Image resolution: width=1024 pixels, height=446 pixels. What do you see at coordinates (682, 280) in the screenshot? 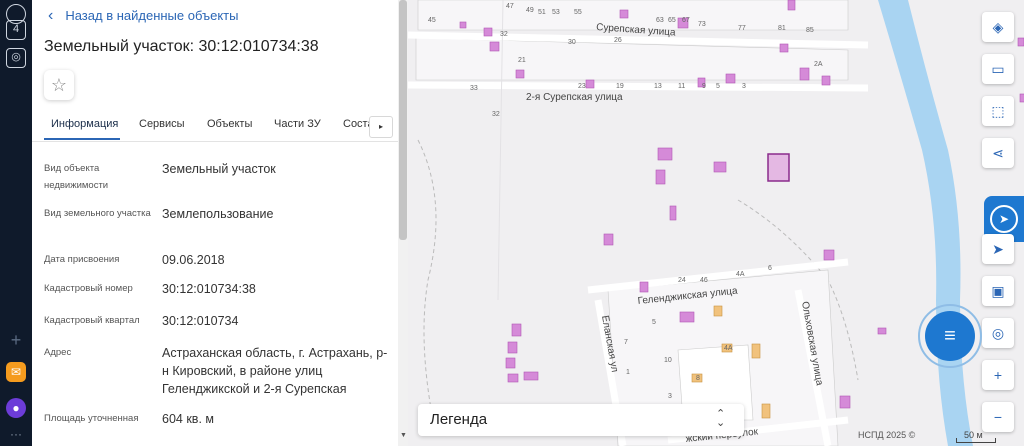
I see `building-number: 24` at bounding box center [682, 280].